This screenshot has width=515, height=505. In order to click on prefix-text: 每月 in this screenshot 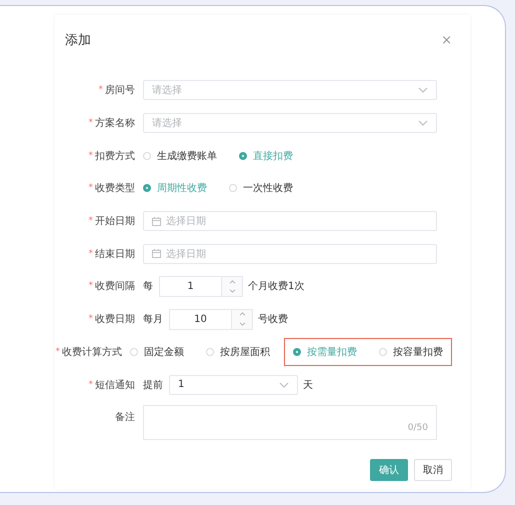, I will do `click(153, 319)`.